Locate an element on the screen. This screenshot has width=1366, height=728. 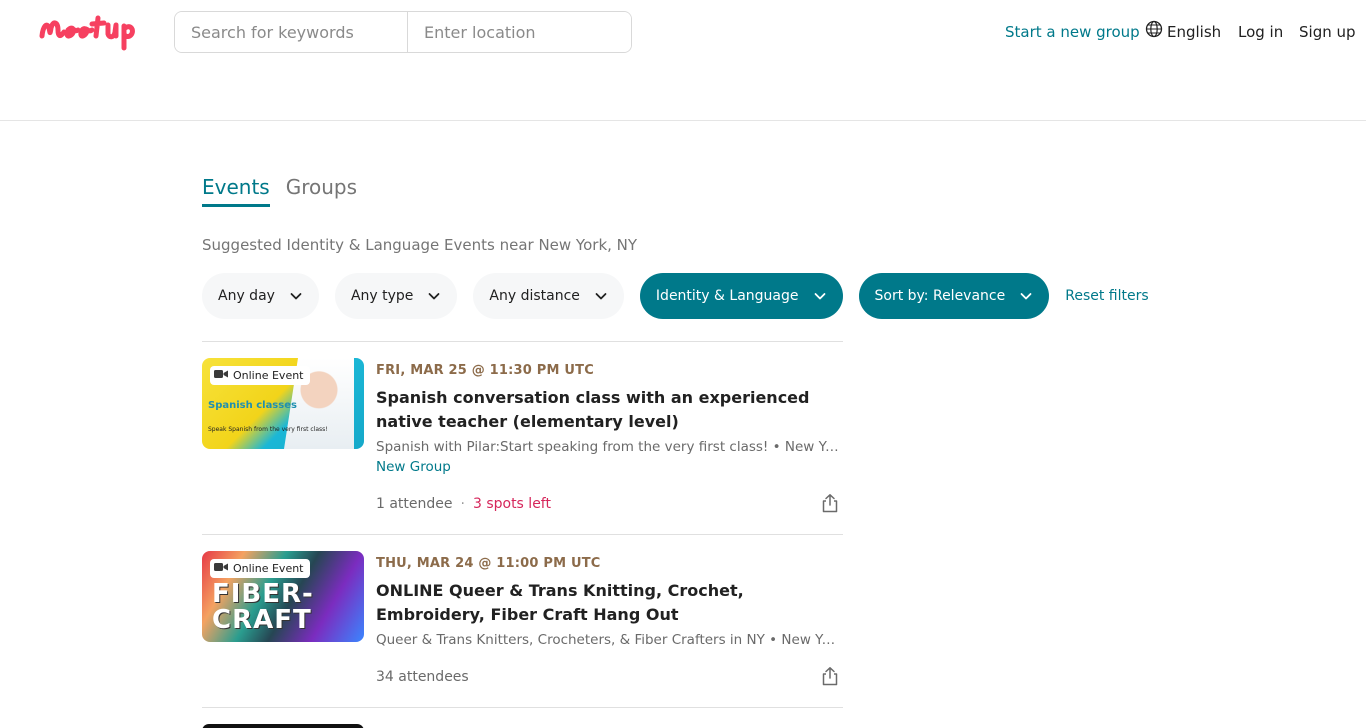
search-bar is located at coordinates (403, 32).